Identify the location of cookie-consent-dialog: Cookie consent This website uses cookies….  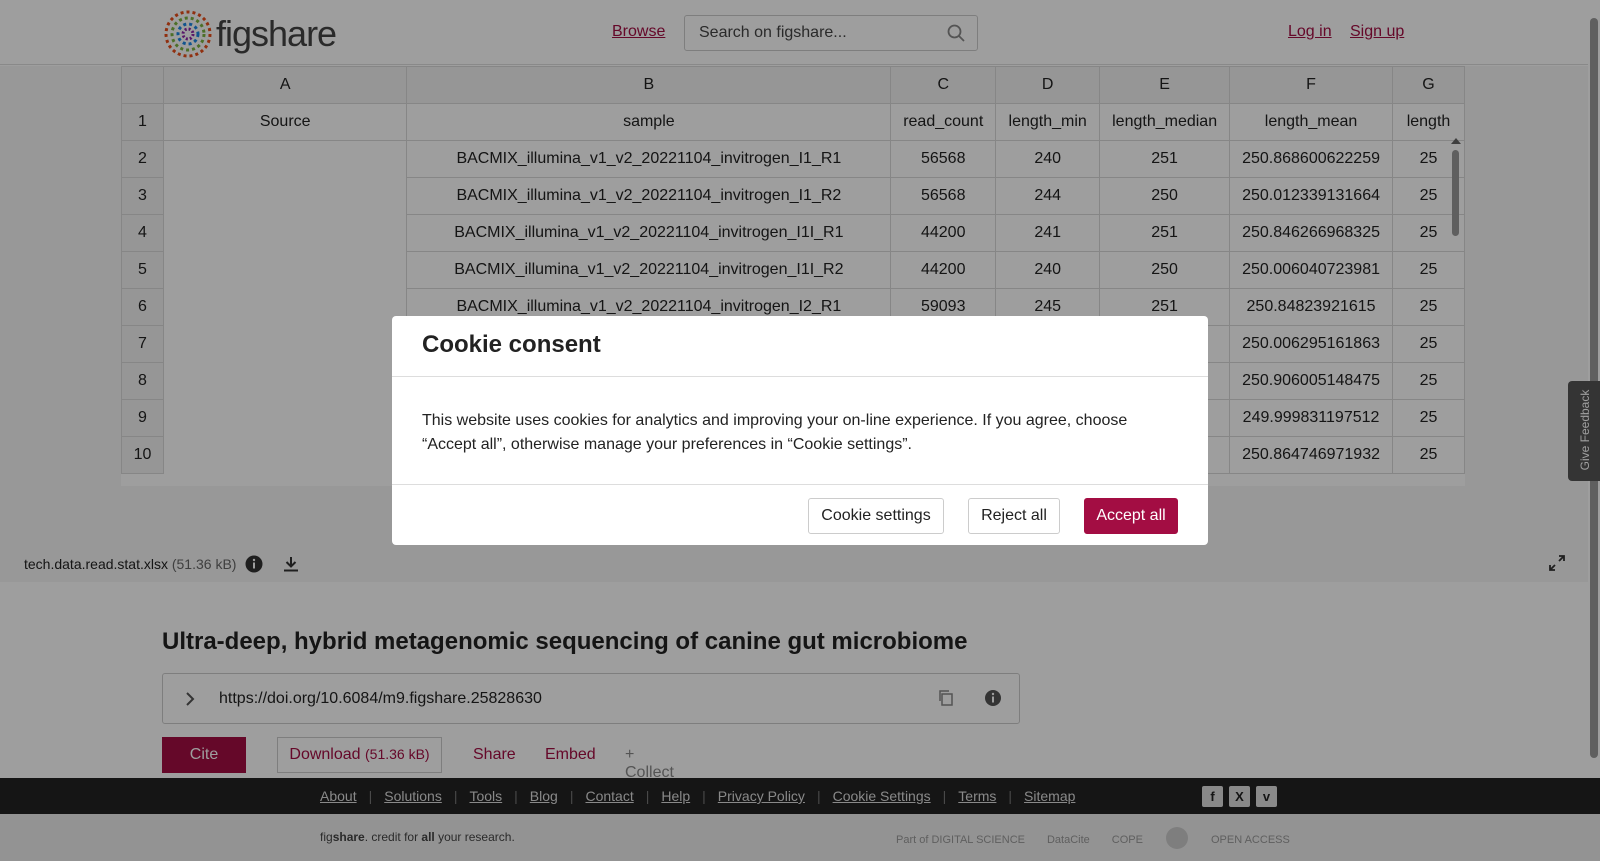
(800, 430).